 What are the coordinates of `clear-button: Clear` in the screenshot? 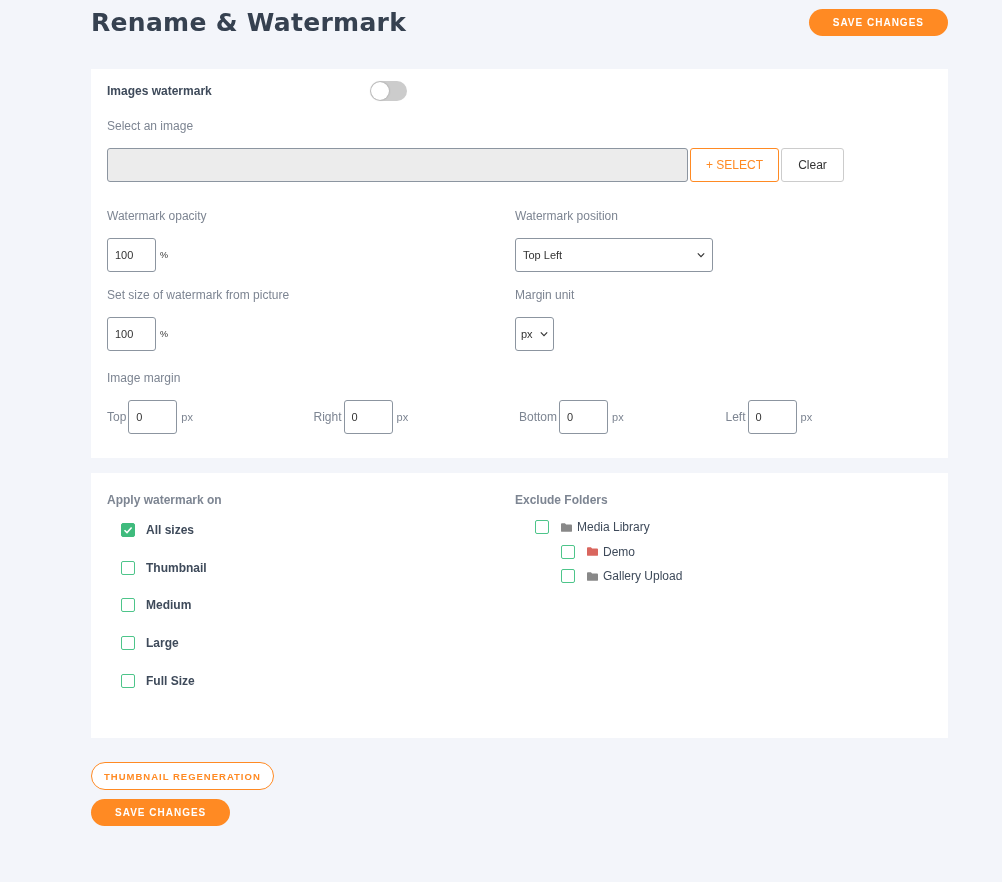 It's located at (812, 165).